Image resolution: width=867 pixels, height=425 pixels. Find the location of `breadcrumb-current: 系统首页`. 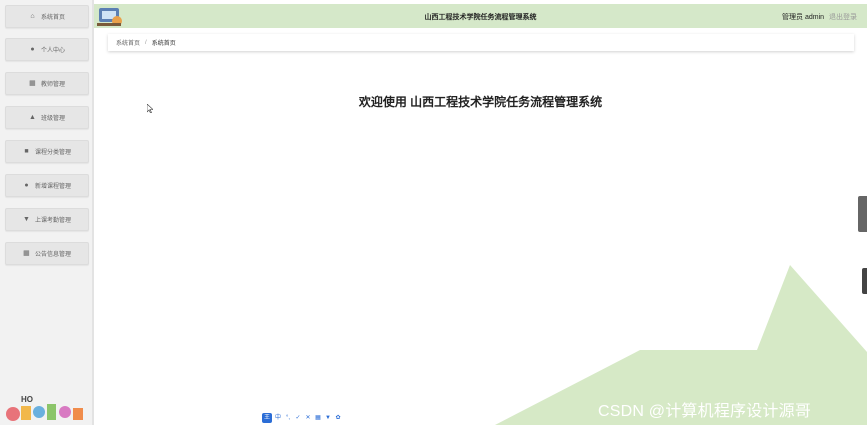

breadcrumb-current: 系统首页 is located at coordinates (163, 44).